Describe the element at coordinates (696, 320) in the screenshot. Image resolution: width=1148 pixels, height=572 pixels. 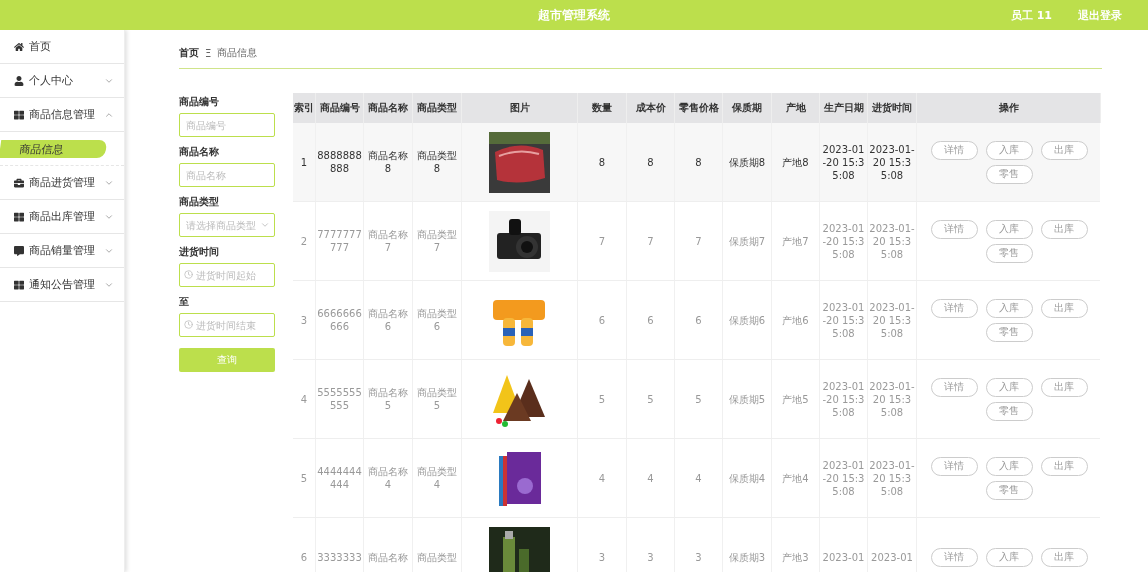
I see `table-row: 3 6666666666 商品名称6 商品类型6 6 6 6 保质期6 产地6 2023-01-20 15:35:08 2023-01-20 15:35:08 详情 入库 出库 零售` at that location.